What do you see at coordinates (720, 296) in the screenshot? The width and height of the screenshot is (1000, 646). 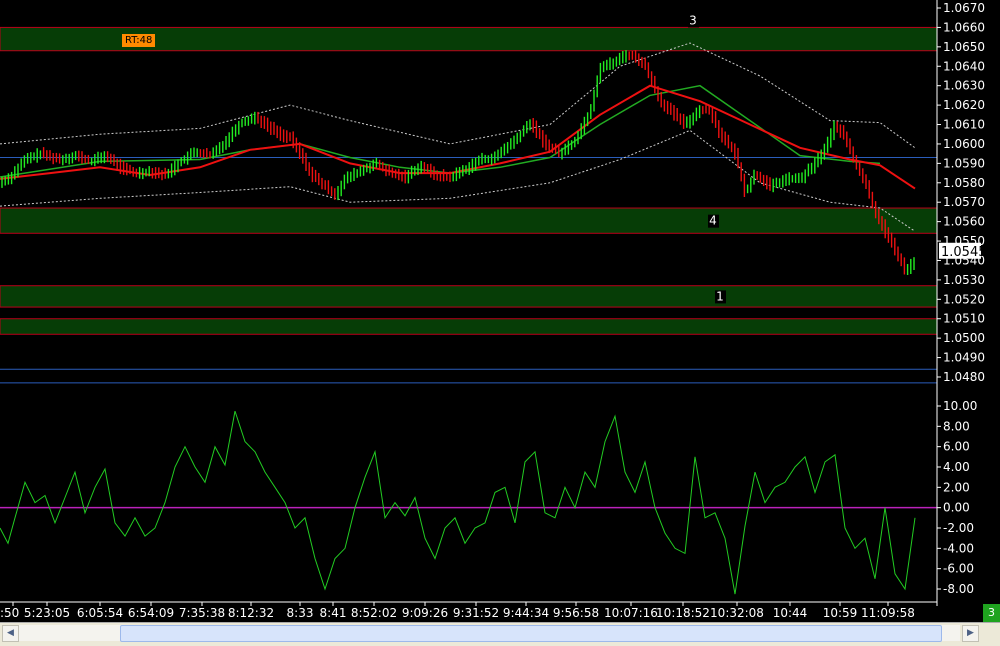 I see `zone-label-1: 1` at bounding box center [720, 296].